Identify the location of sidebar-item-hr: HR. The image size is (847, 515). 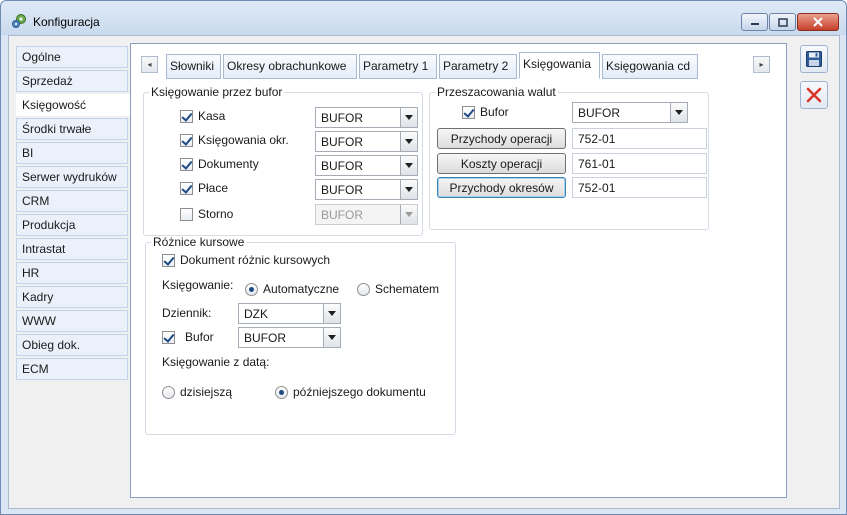
(72, 273).